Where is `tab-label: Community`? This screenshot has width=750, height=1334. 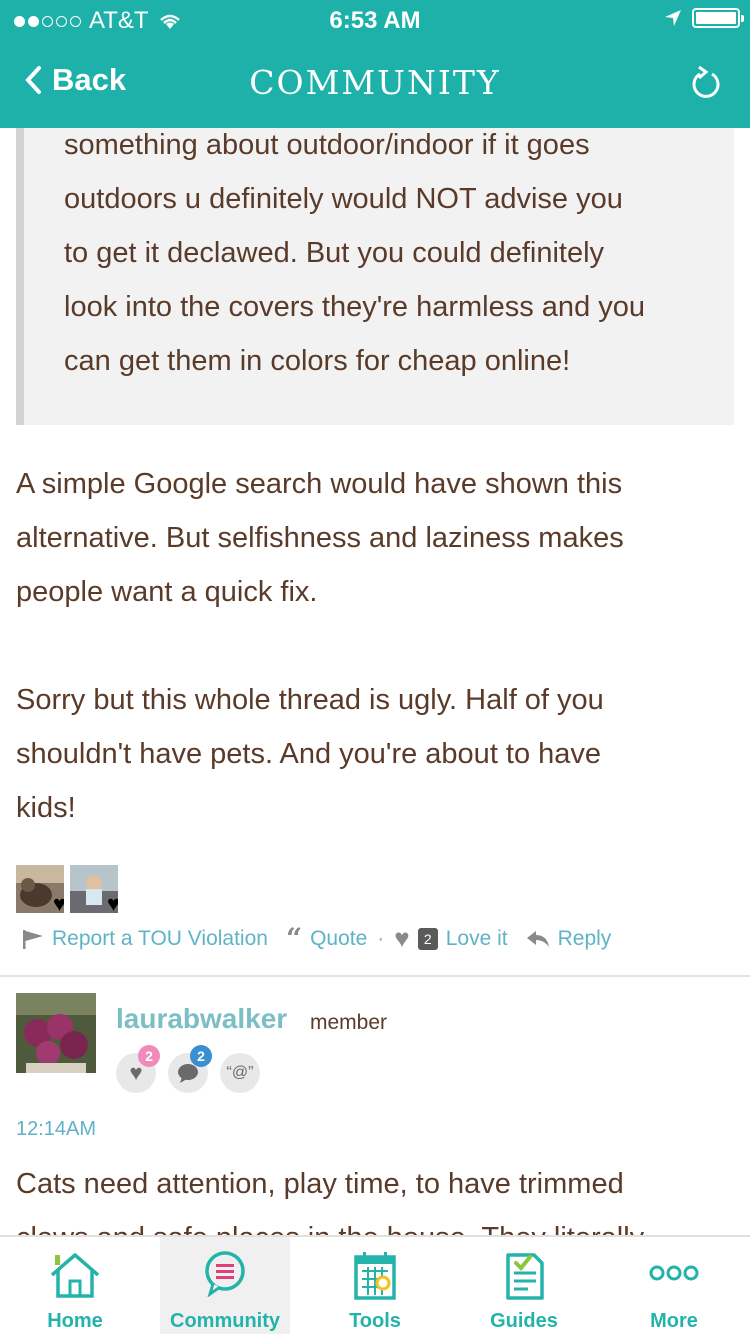
tab-label: Community is located at coordinates (225, 1321).